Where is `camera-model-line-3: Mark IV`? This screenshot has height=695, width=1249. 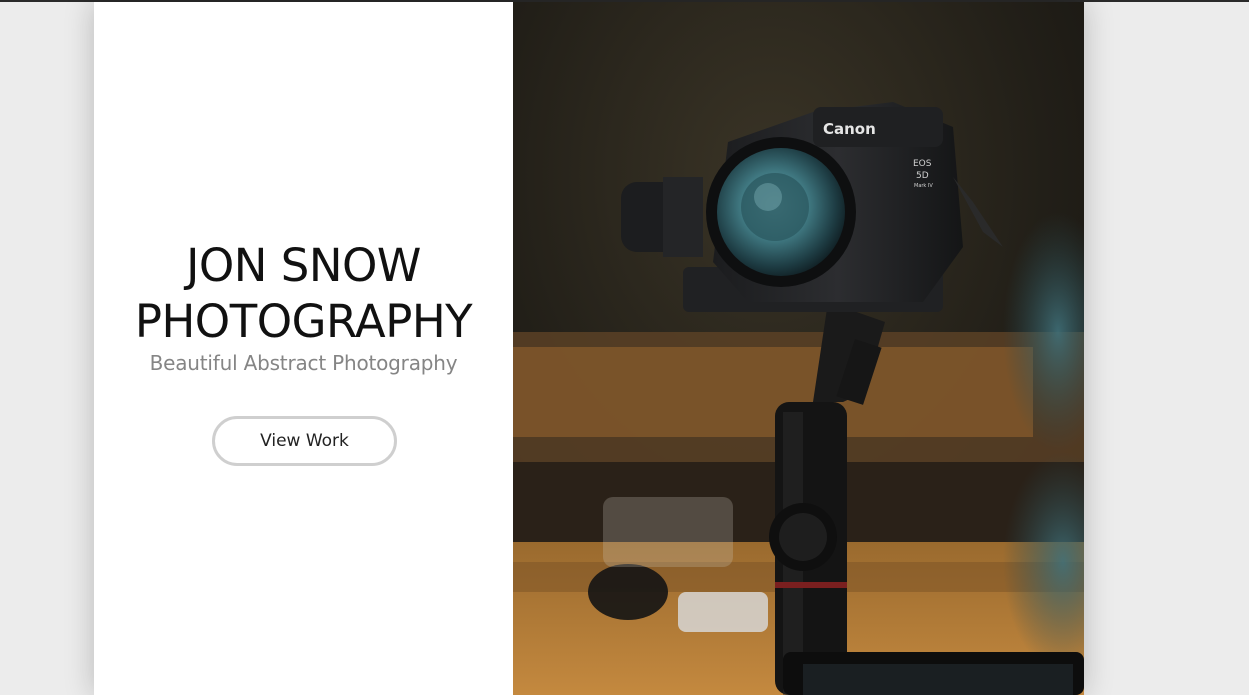
camera-model-line-3: Mark IV is located at coordinates (923, 186).